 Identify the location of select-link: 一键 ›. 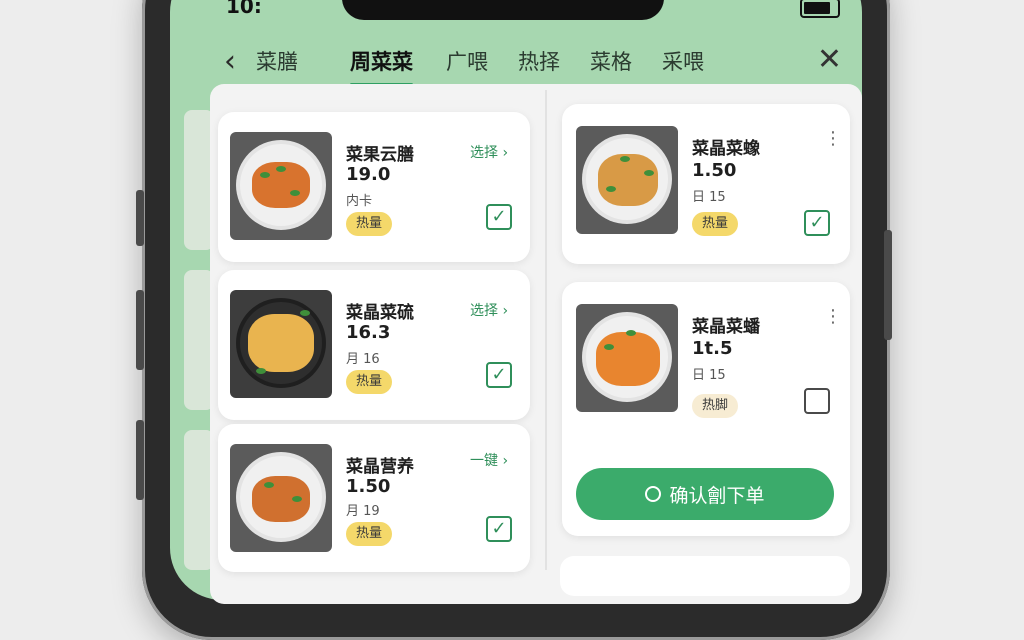
(489, 460).